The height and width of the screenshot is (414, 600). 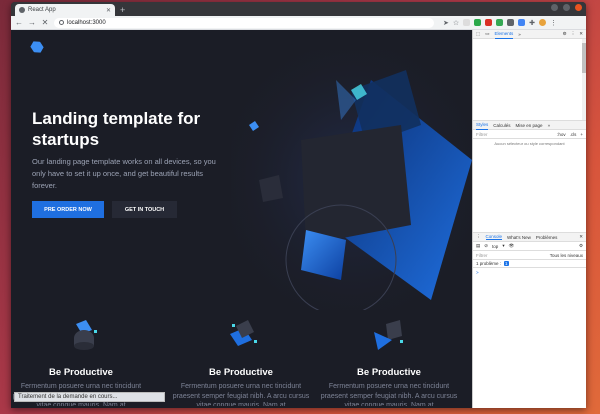 I want to click on close-drawer-icon: ✕, so click(x=581, y=237).